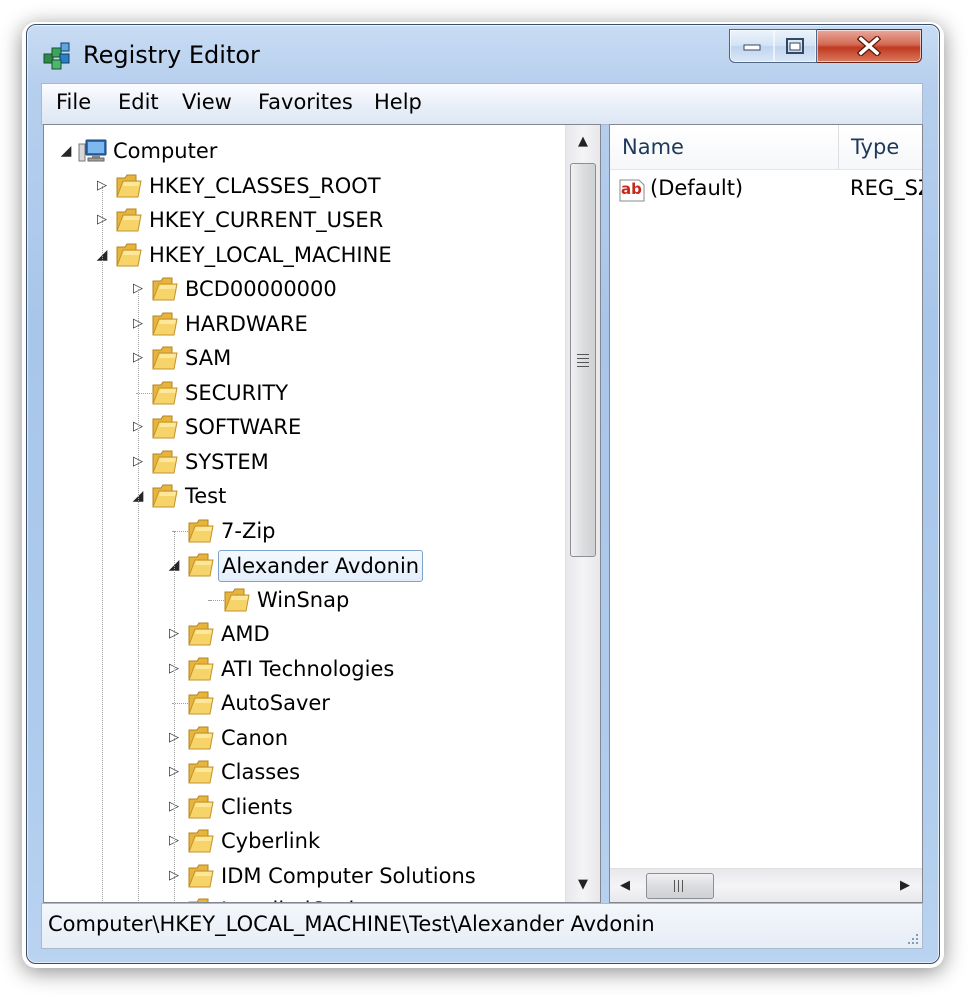  Describe the element at coordinates (208, 358) in the screenshot. I see `tree-node-label: SAM` at that location.